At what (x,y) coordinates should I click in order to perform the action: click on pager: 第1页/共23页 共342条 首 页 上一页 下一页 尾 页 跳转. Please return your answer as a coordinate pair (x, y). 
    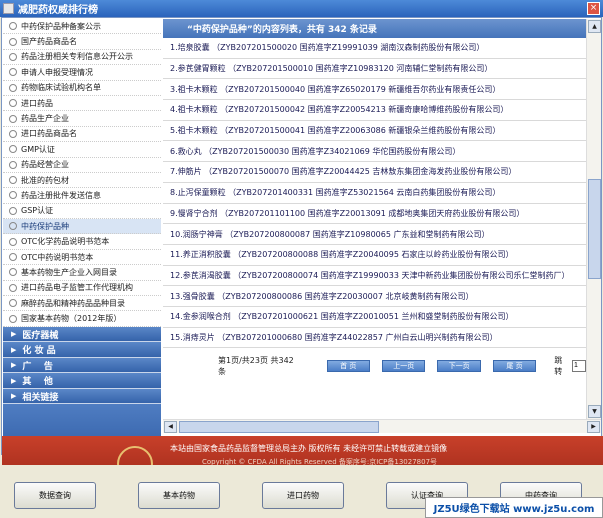
    Looking at the image, I should click on (374, 365).